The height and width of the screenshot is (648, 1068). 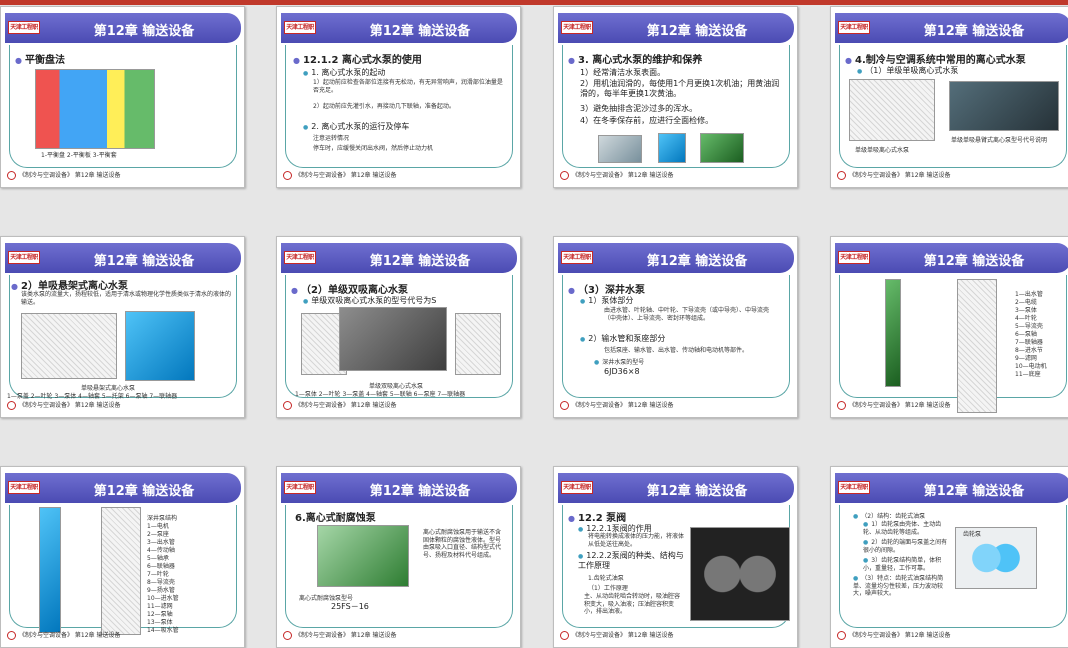 I want to click on bullet-heading: 2）单吸悬架式离心水泵, so click(x=69, y=284).